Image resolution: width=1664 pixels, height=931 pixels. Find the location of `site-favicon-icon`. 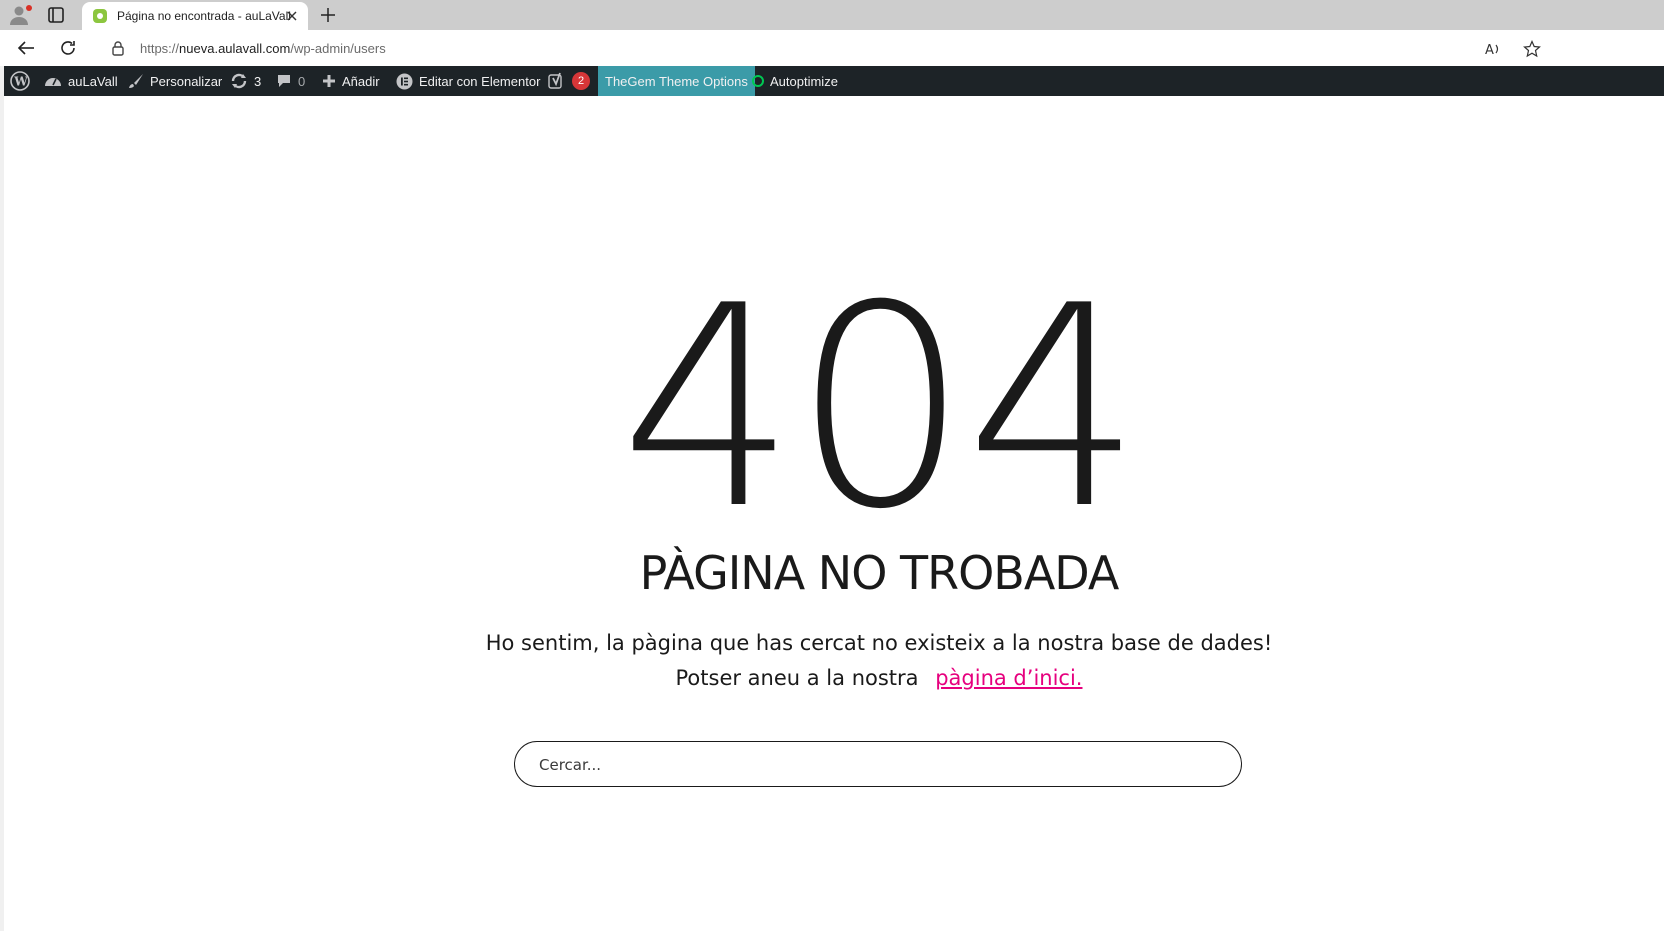

site-favicon-icon is located at coordinates (100, 16).